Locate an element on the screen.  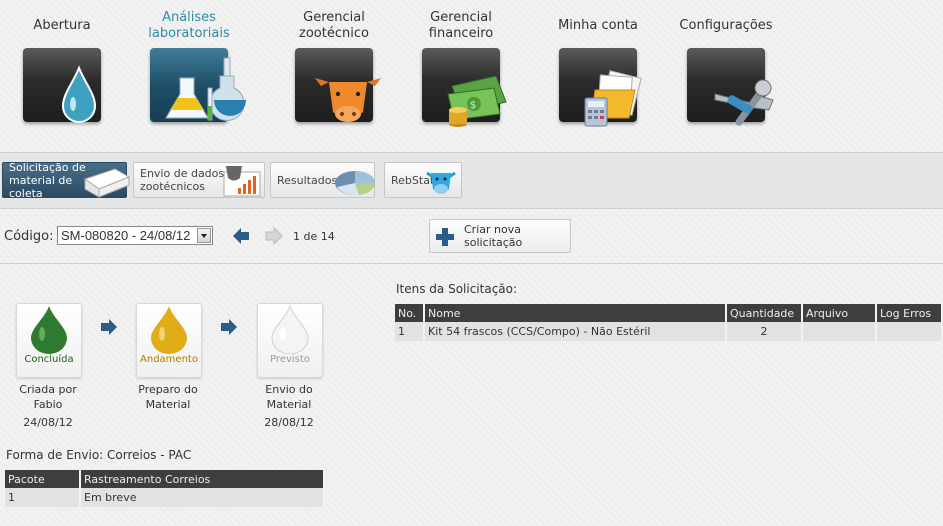
step-andamento: Andamento is located at coordinates (169, 340).